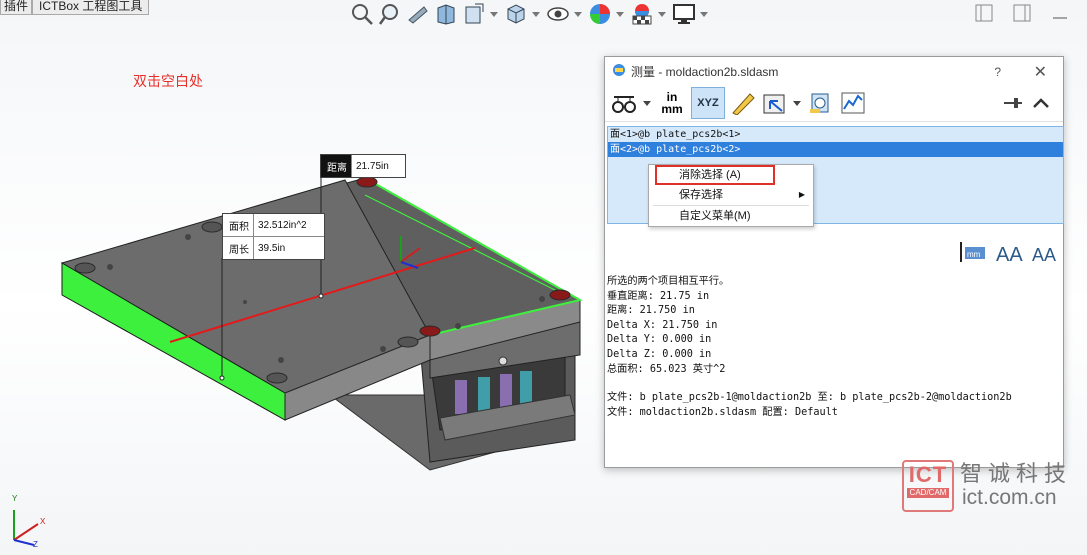 This screenshot has height=555, width=1087. I want to click on result-line: 所选的两个项目相互平行。, so click(668, 281).